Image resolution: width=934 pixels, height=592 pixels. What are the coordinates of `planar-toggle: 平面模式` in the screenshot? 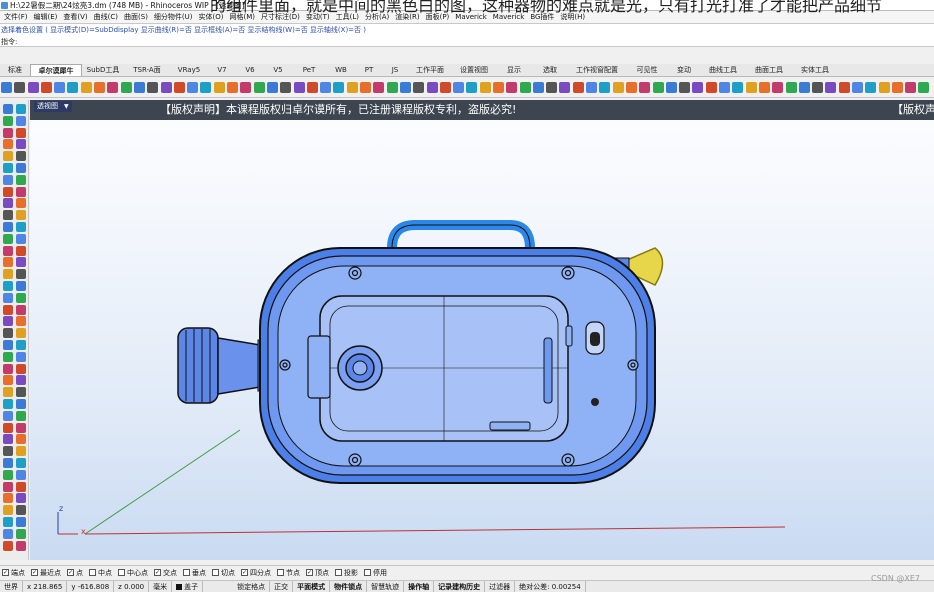 It's located at (312, 586).